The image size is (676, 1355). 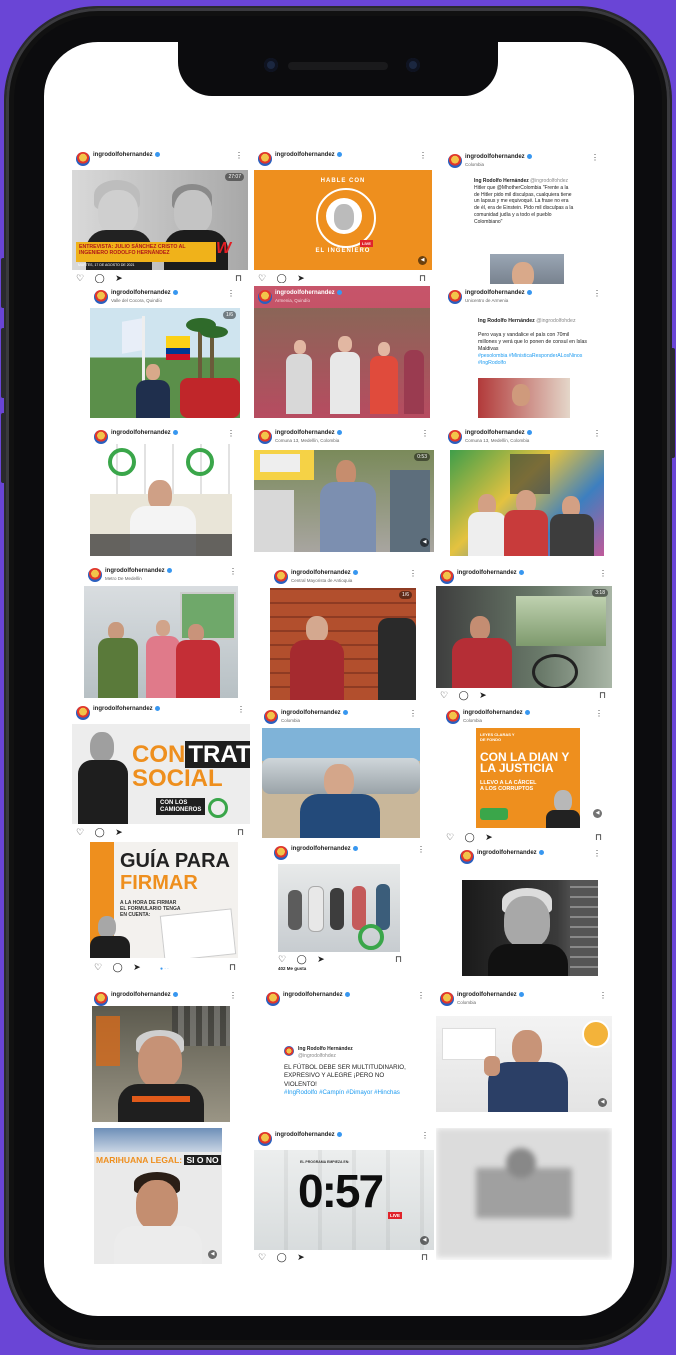 What do you see at coordinates (524, 1194) in the screenshot?
I see `post-card-blurred` at bounding box center [524, 1194].